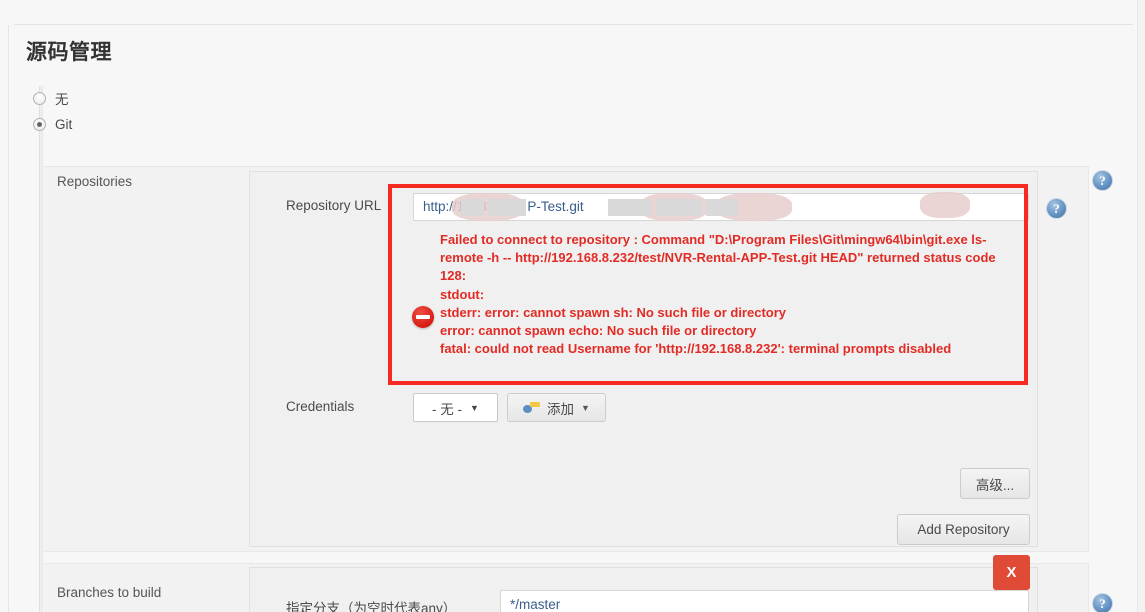 Image resolution: width=1145 pixels, height=612 pixels. What do you see at coordinates (39, 124) in the screenshot?
I see `radio-git-icon` at bounding box center [39, 124].